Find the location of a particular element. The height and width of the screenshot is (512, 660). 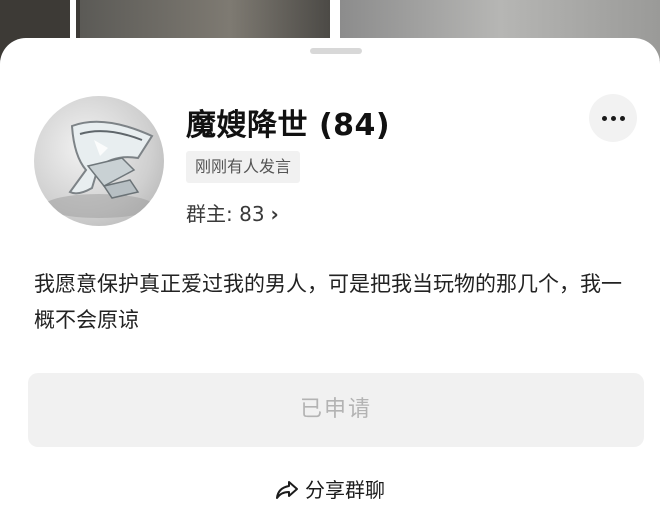

glass-vase-image is located at coordinates (99, 169).